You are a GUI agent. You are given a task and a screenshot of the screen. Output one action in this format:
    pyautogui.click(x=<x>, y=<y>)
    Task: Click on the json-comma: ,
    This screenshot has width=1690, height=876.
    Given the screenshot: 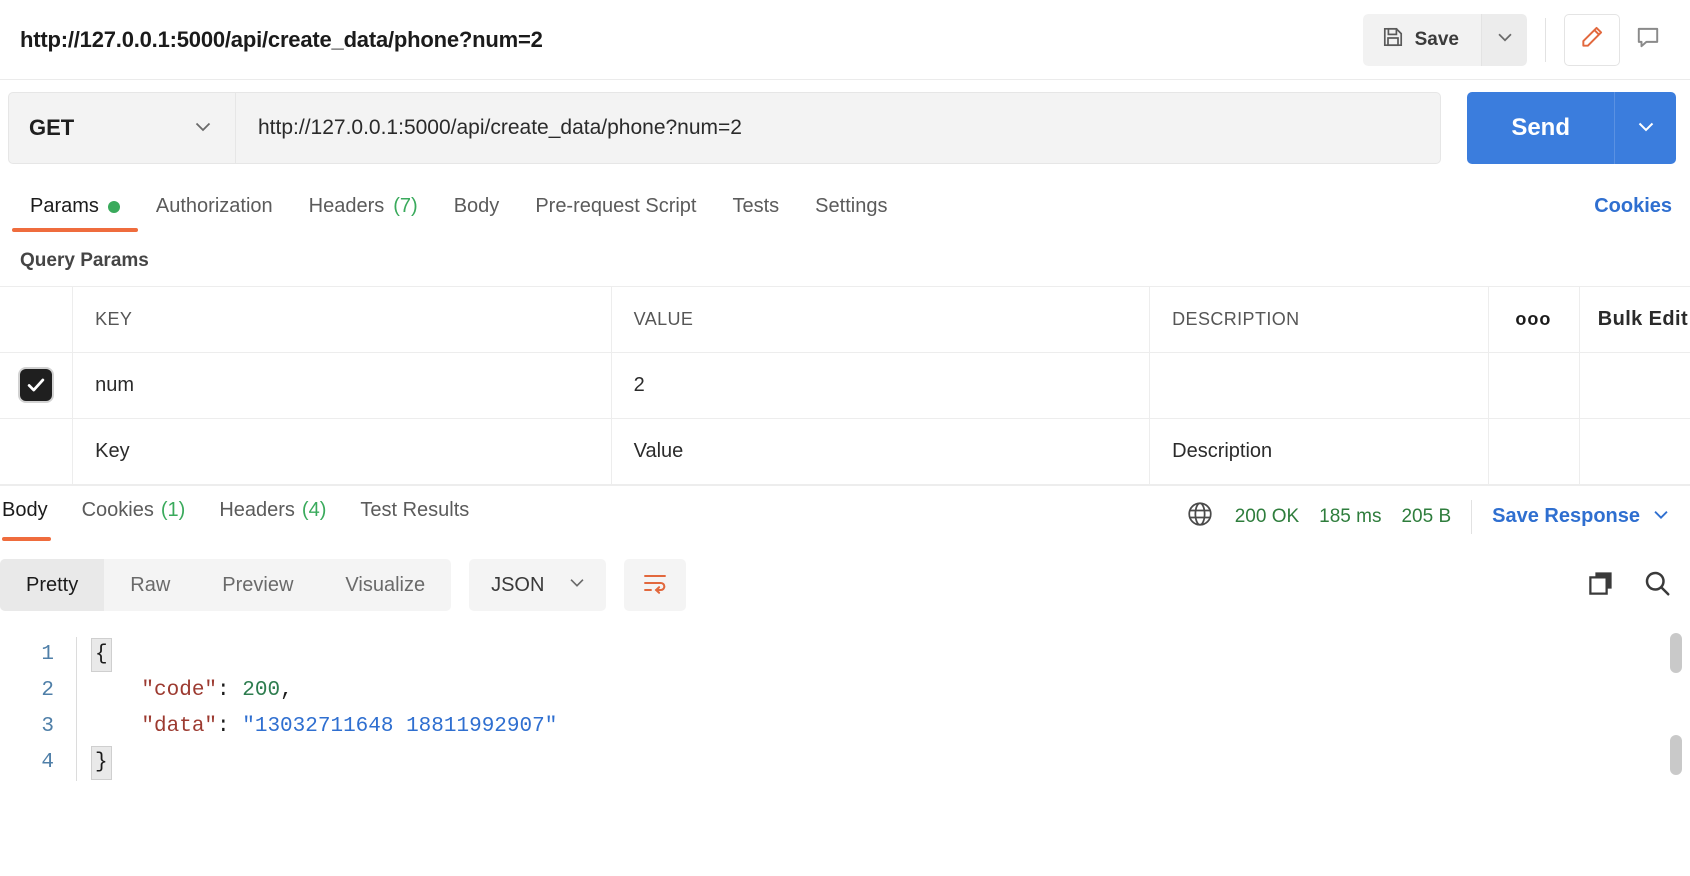 What is the action you would take?
    pyautogui.click(x=286, y=690)
    